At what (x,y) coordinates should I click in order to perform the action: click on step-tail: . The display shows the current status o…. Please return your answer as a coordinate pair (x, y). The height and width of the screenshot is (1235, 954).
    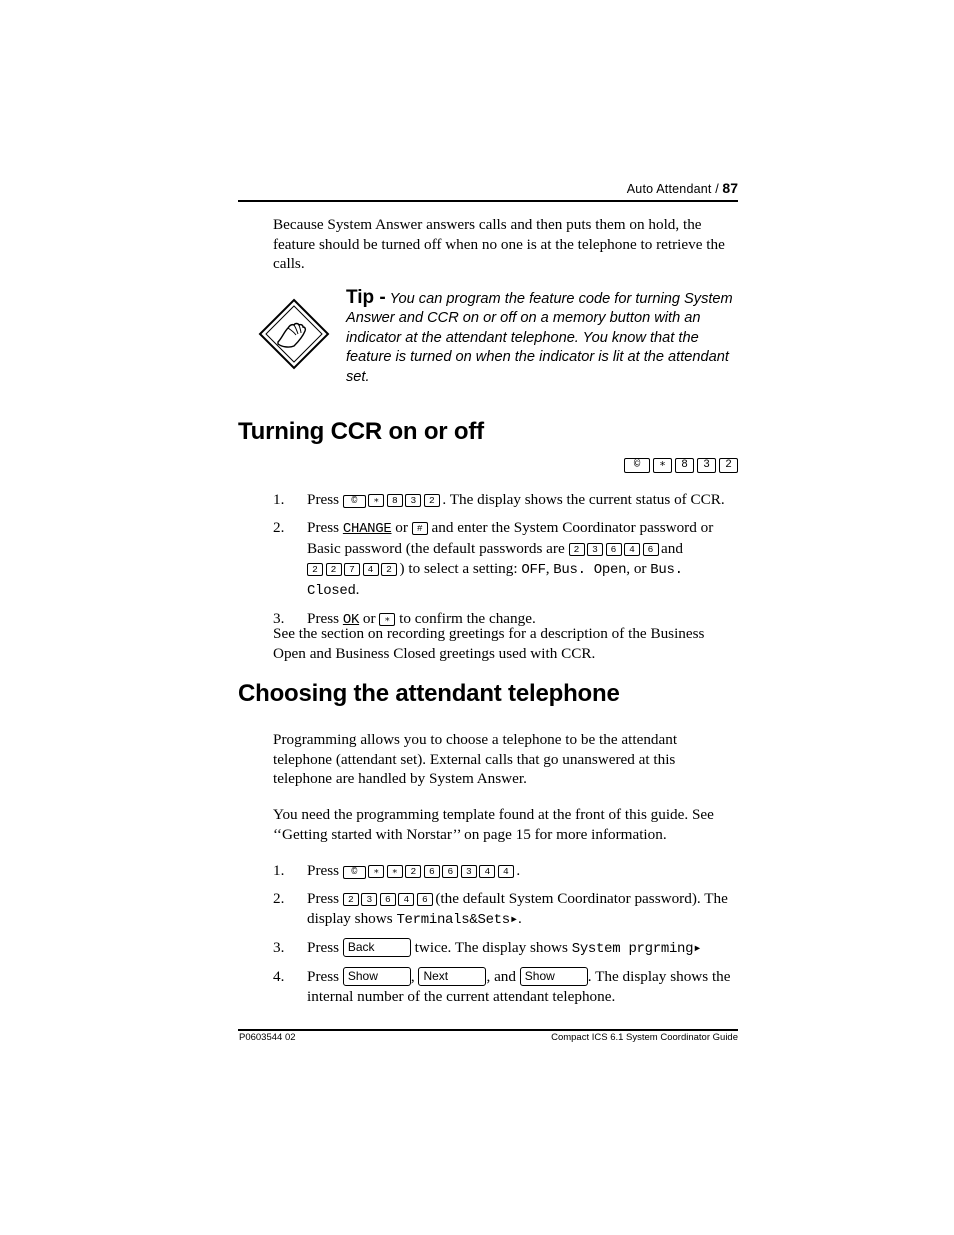
    Looking at the image, I should click on (583, 499).